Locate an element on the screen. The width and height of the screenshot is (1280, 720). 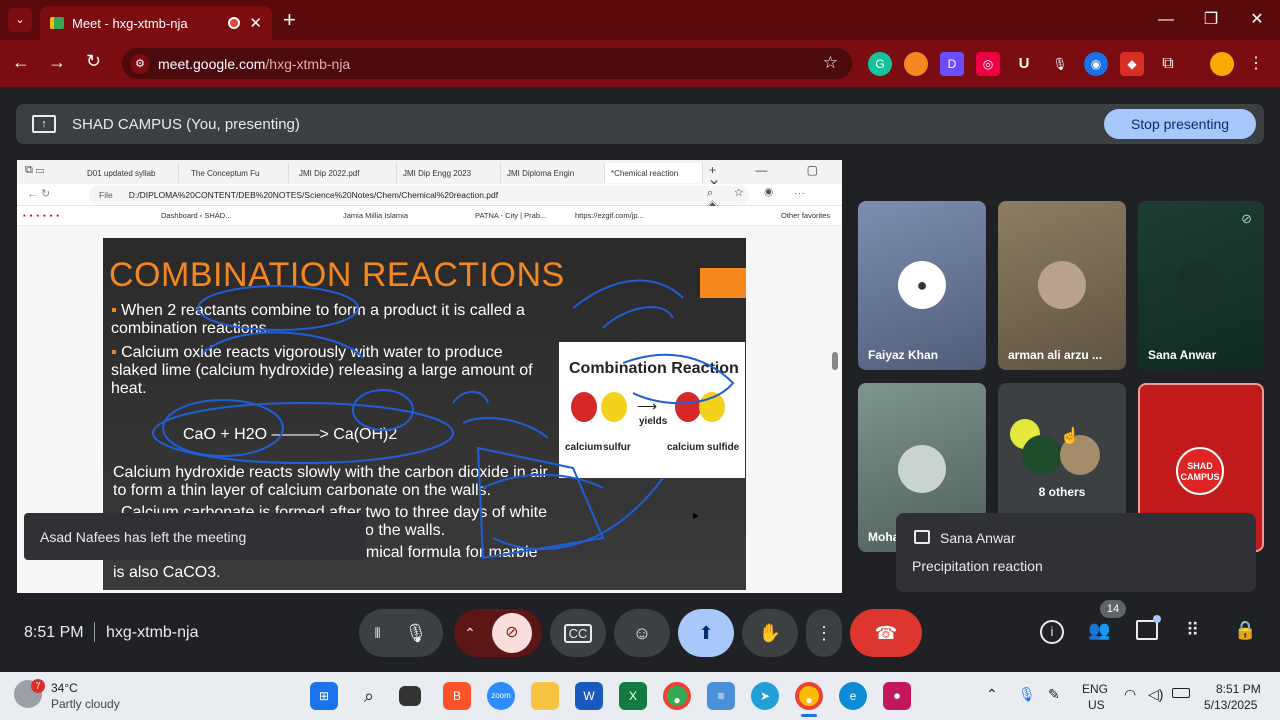
chrome-menu-icon: ⋮ is located at coordinates (1256, 64).